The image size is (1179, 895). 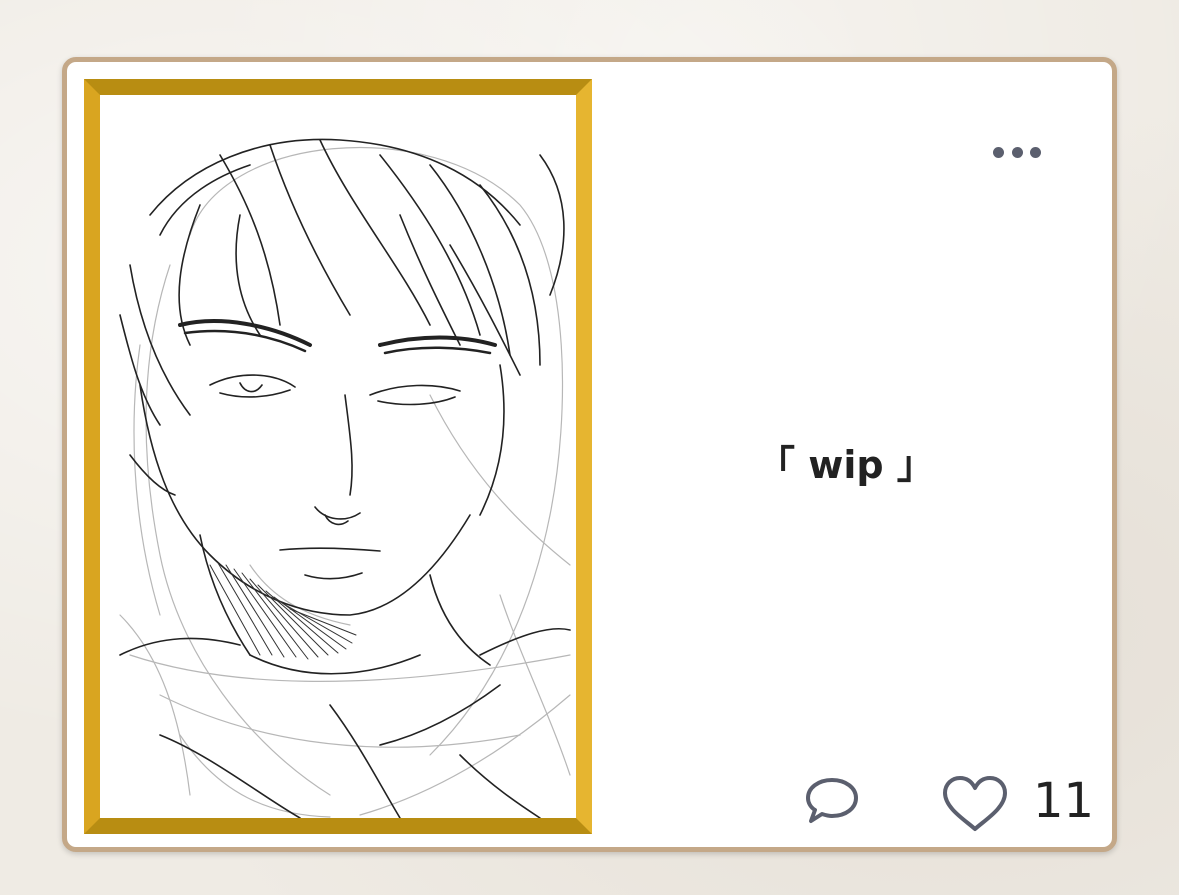 I want to click on more-options-button, so click(x=1017, y=152).